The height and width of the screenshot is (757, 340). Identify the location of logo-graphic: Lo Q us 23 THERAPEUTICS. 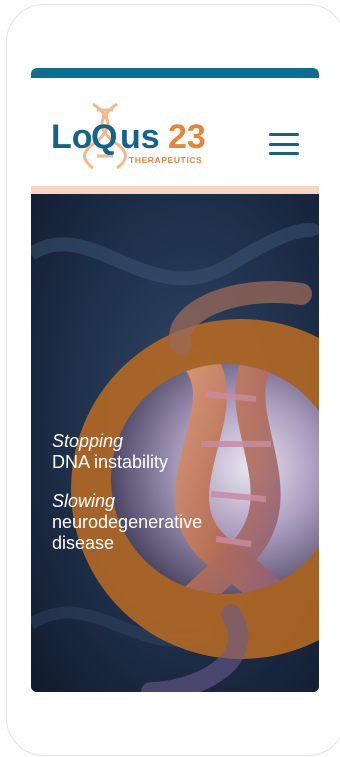
(128, 136).